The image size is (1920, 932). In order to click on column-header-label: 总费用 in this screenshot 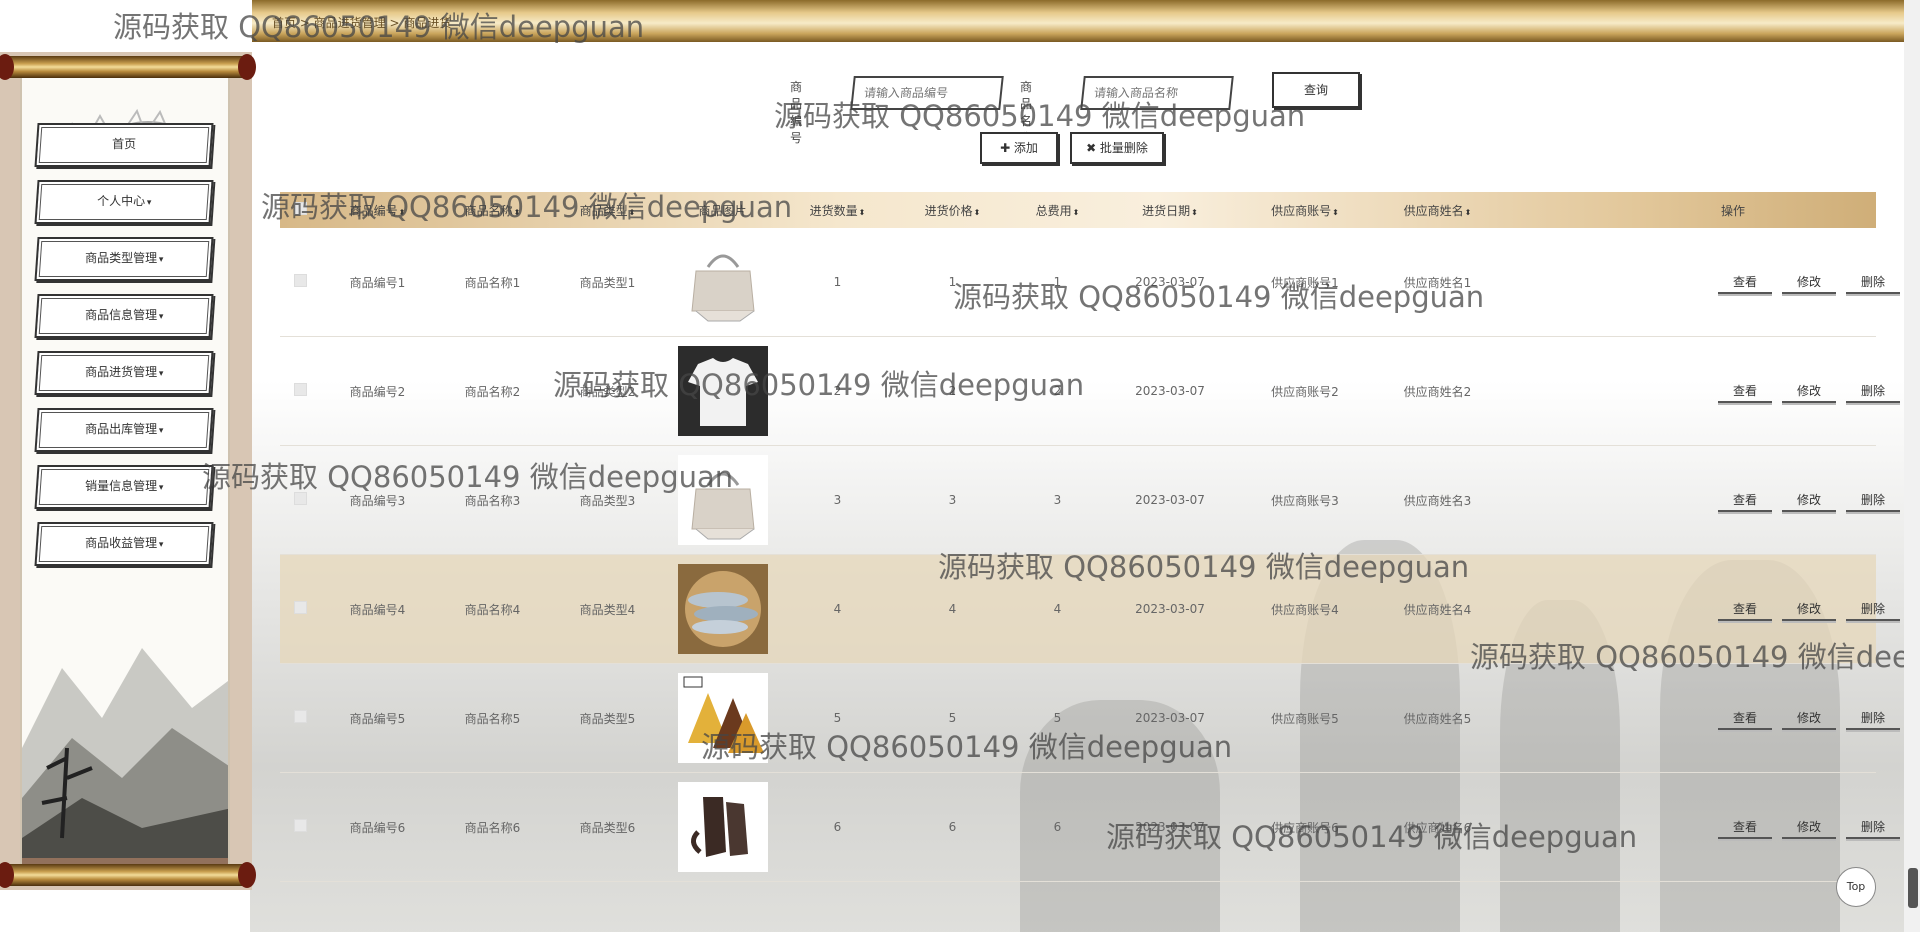, I will do `click(1053, 210)`.